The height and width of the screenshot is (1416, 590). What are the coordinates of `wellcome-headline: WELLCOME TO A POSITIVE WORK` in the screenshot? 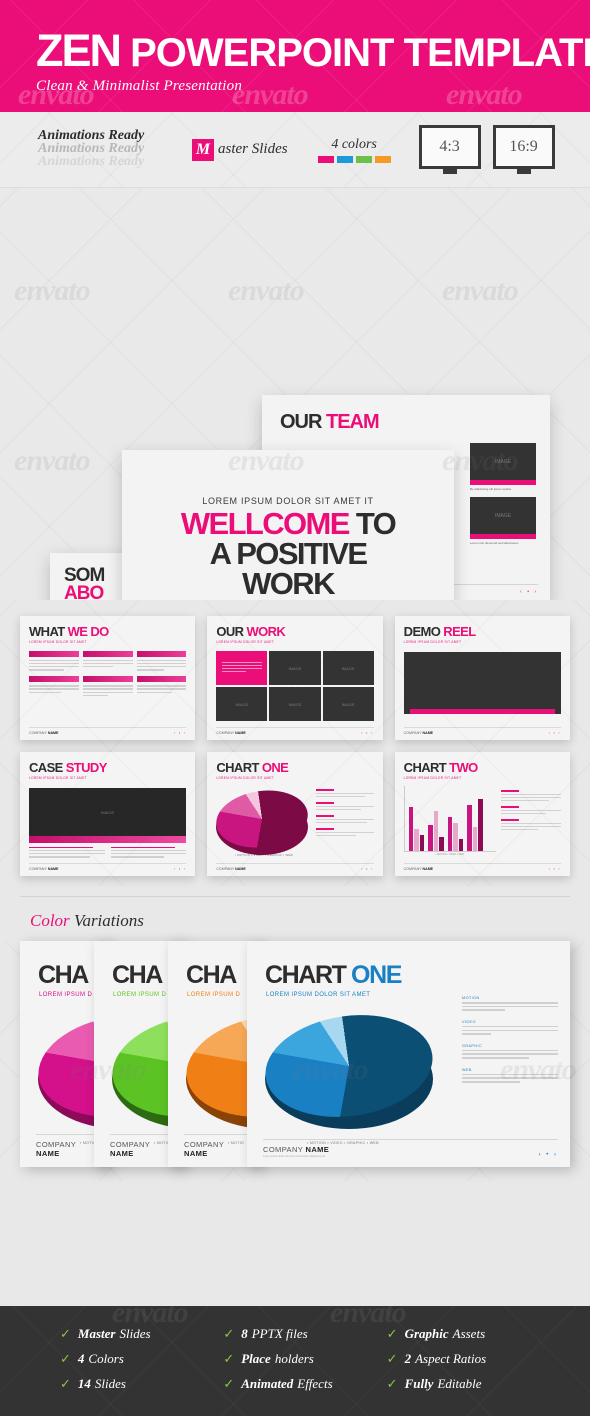 It's located at (288, 554).